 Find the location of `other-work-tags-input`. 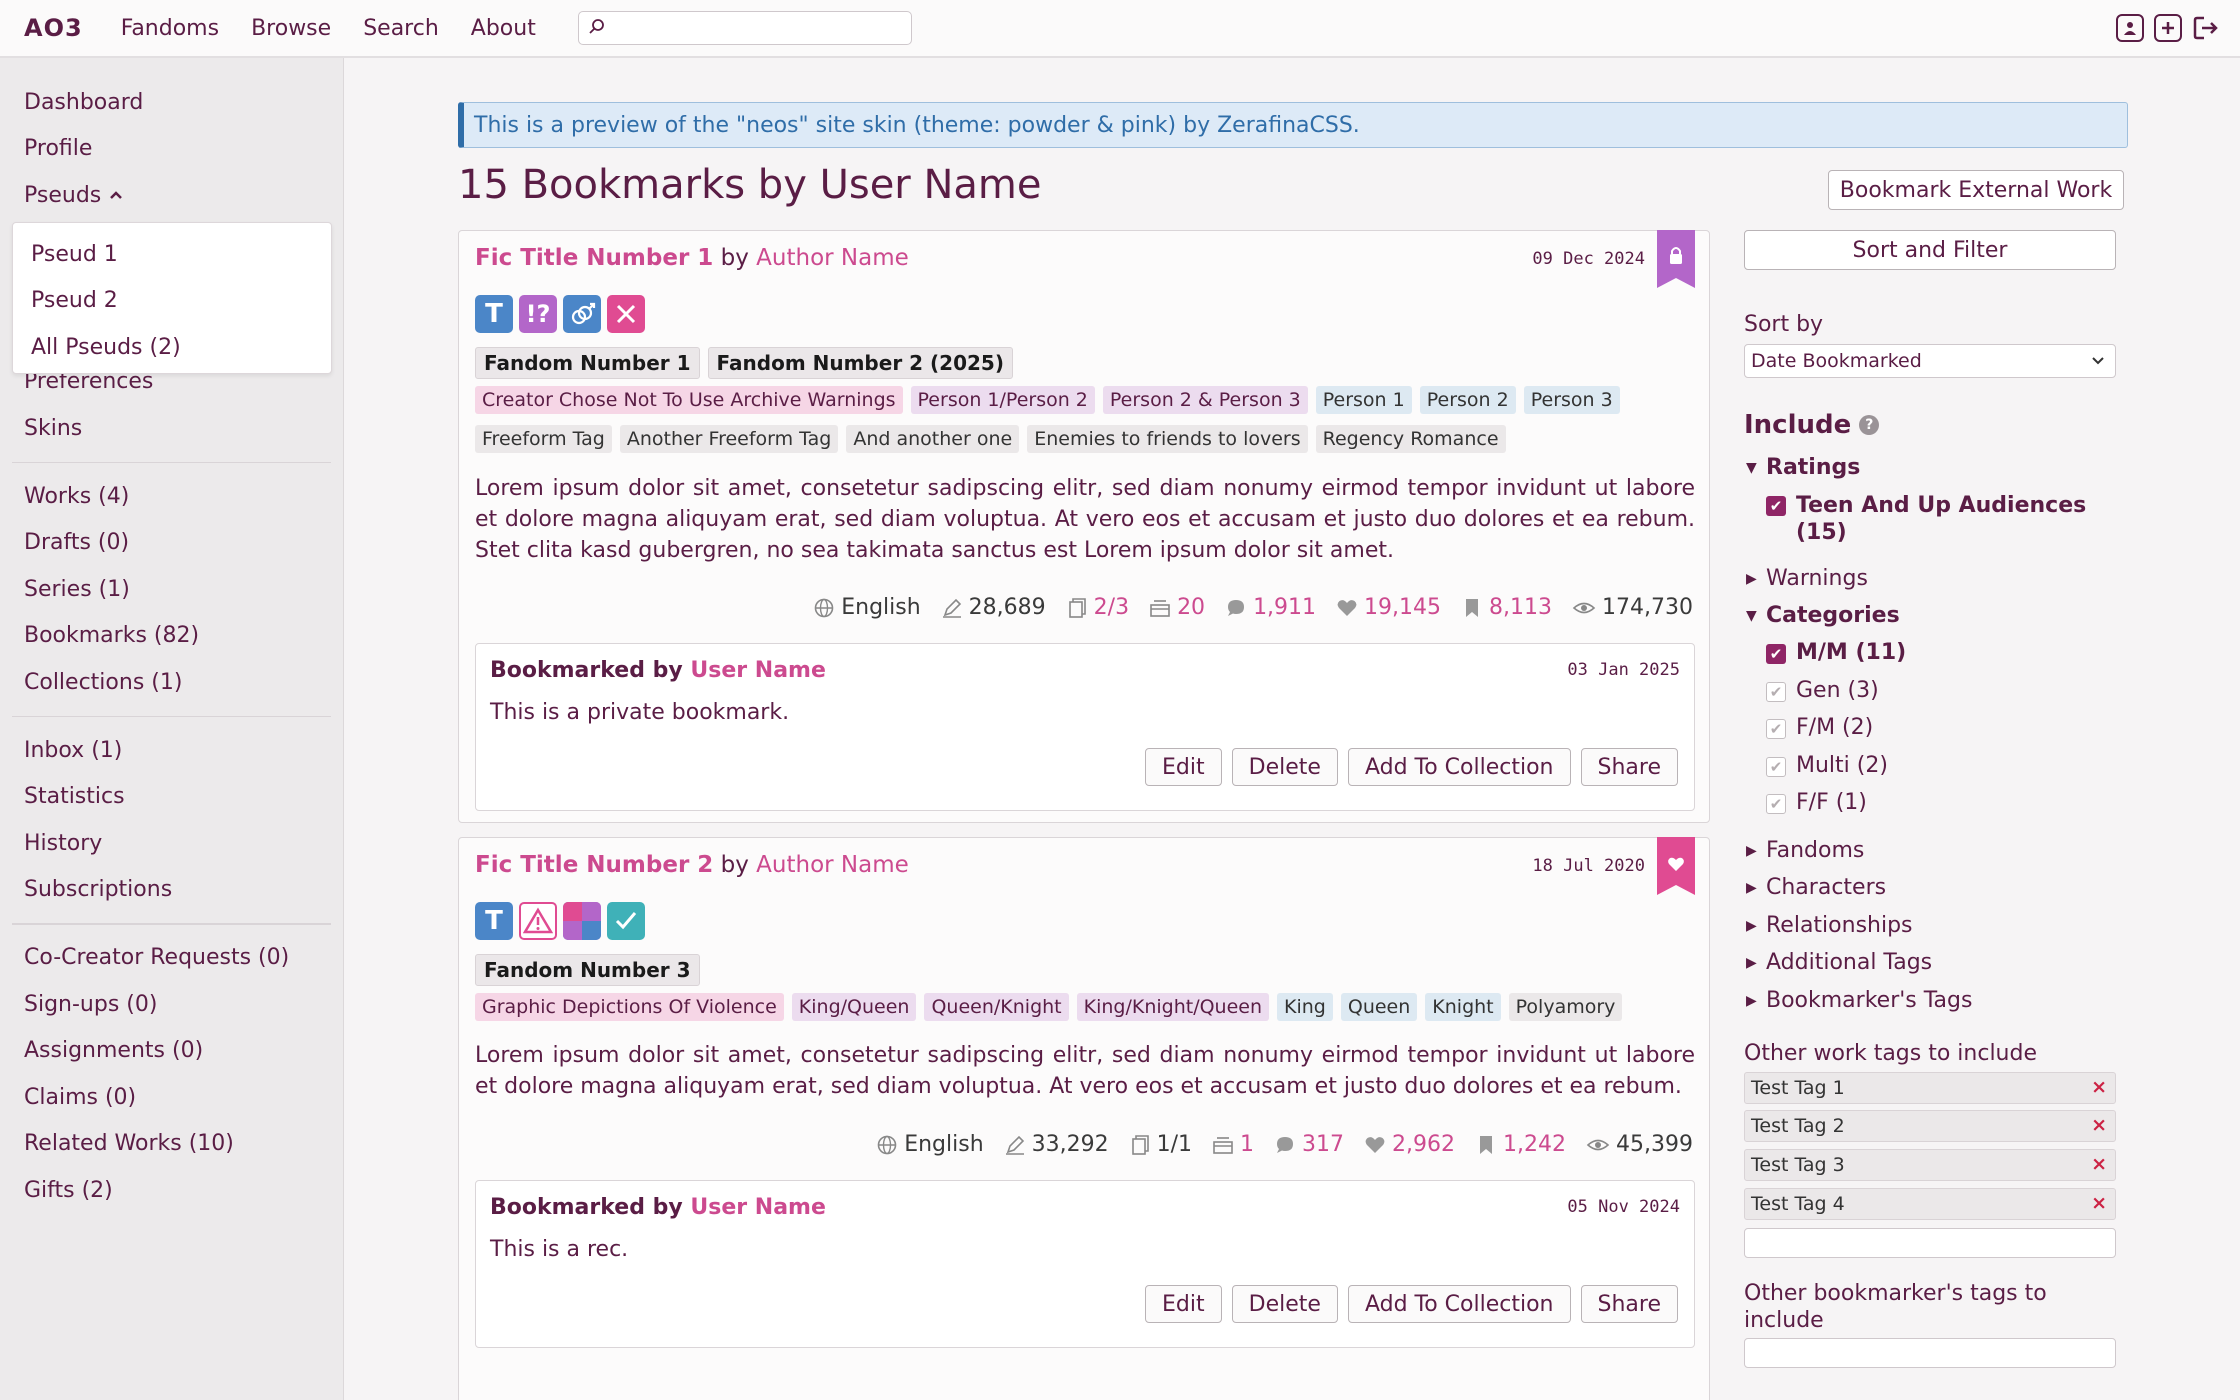

other-work-tags-input is located at coordinates (1930, 1243).